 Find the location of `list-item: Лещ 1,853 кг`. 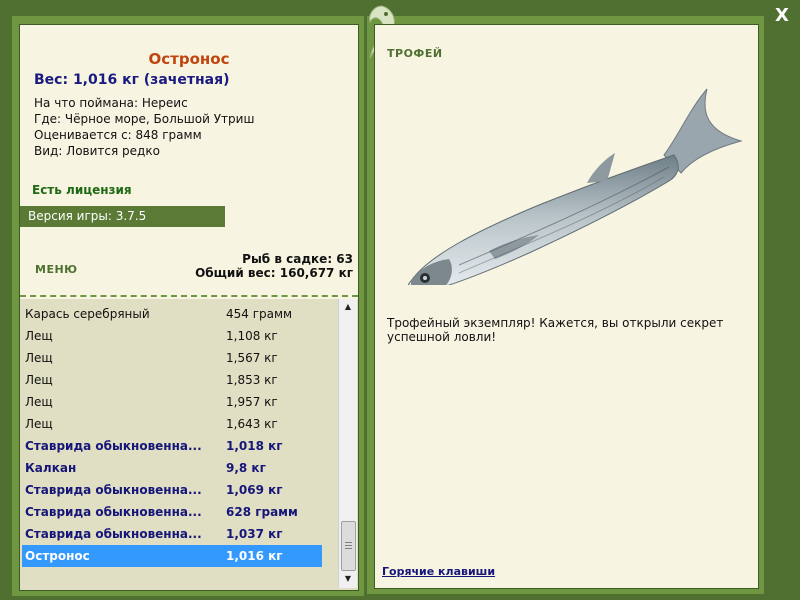

list-item: Лещ 1,853 кг is located at coordinates (172, 380).